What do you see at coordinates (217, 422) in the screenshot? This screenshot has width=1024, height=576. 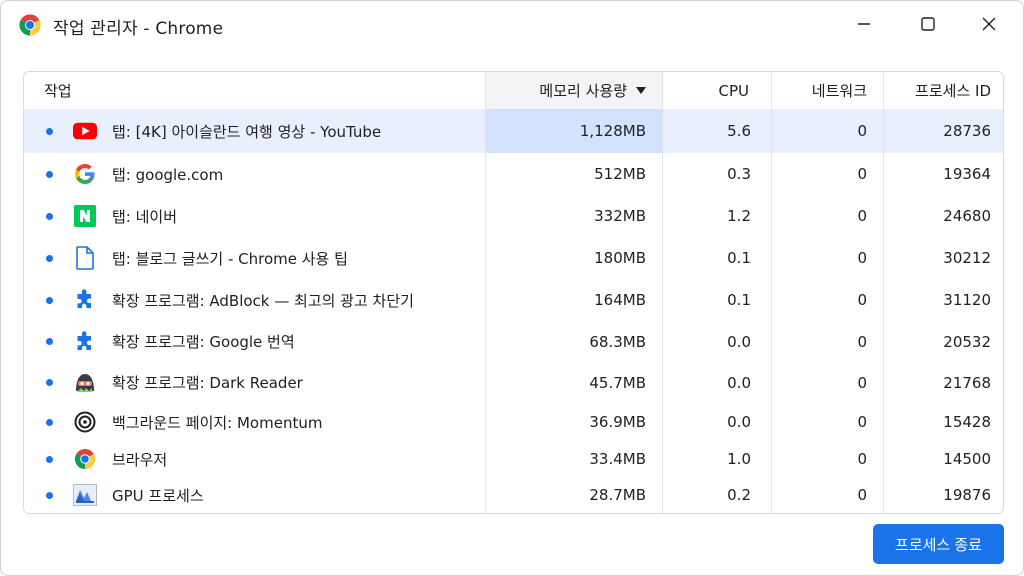 I see `task-label: 백그라운드 페이지: Momentum` at bounding box center [217, 422].